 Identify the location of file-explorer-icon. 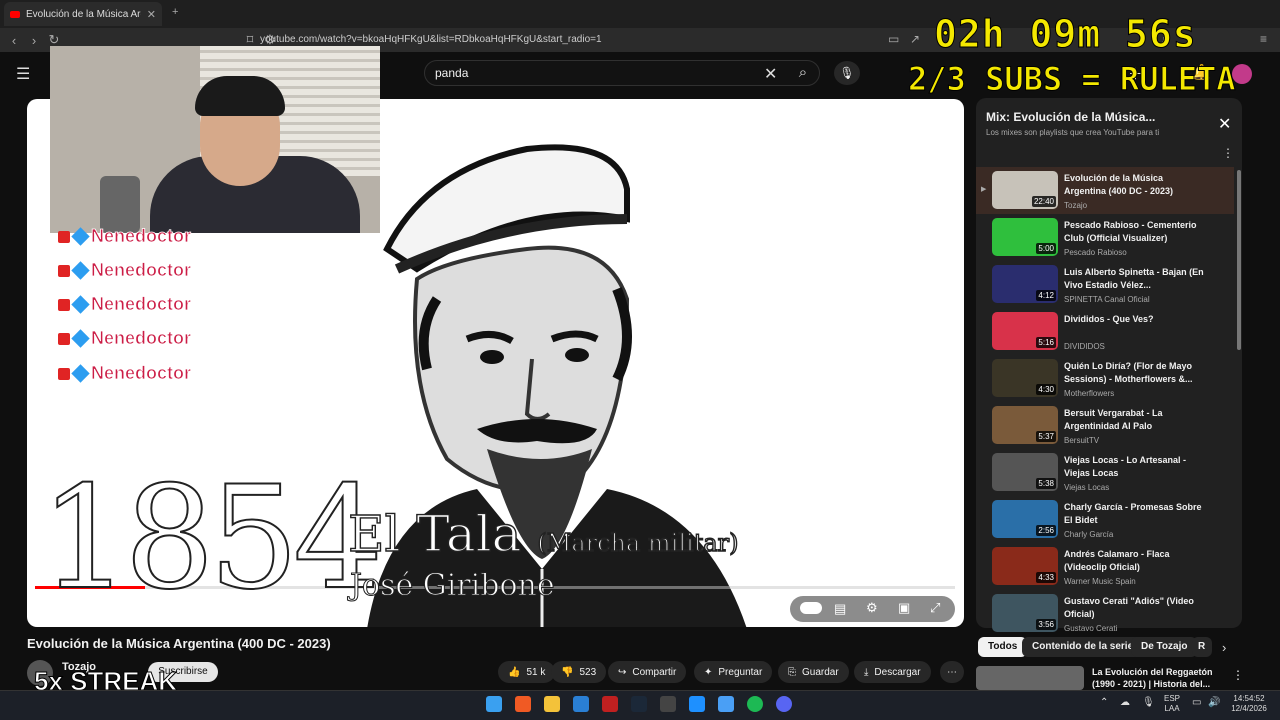
(552, 704).